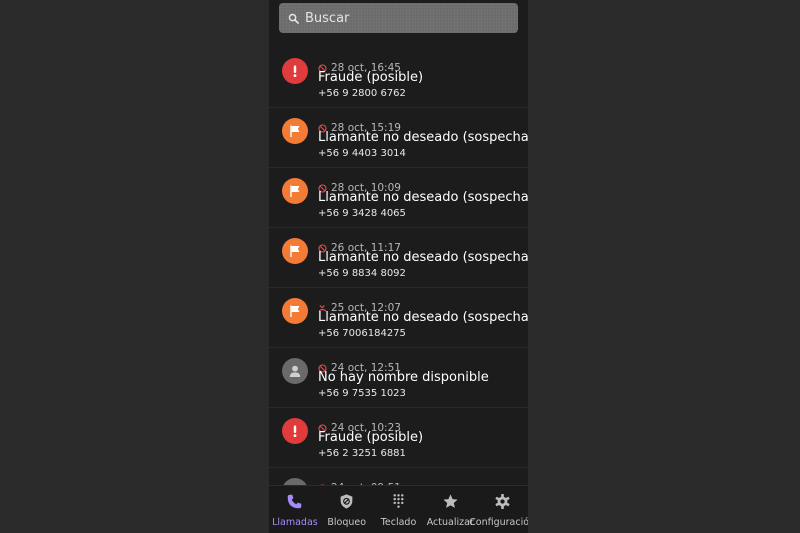  I want to click on nav-label: Llamadas, so click(295, 522).